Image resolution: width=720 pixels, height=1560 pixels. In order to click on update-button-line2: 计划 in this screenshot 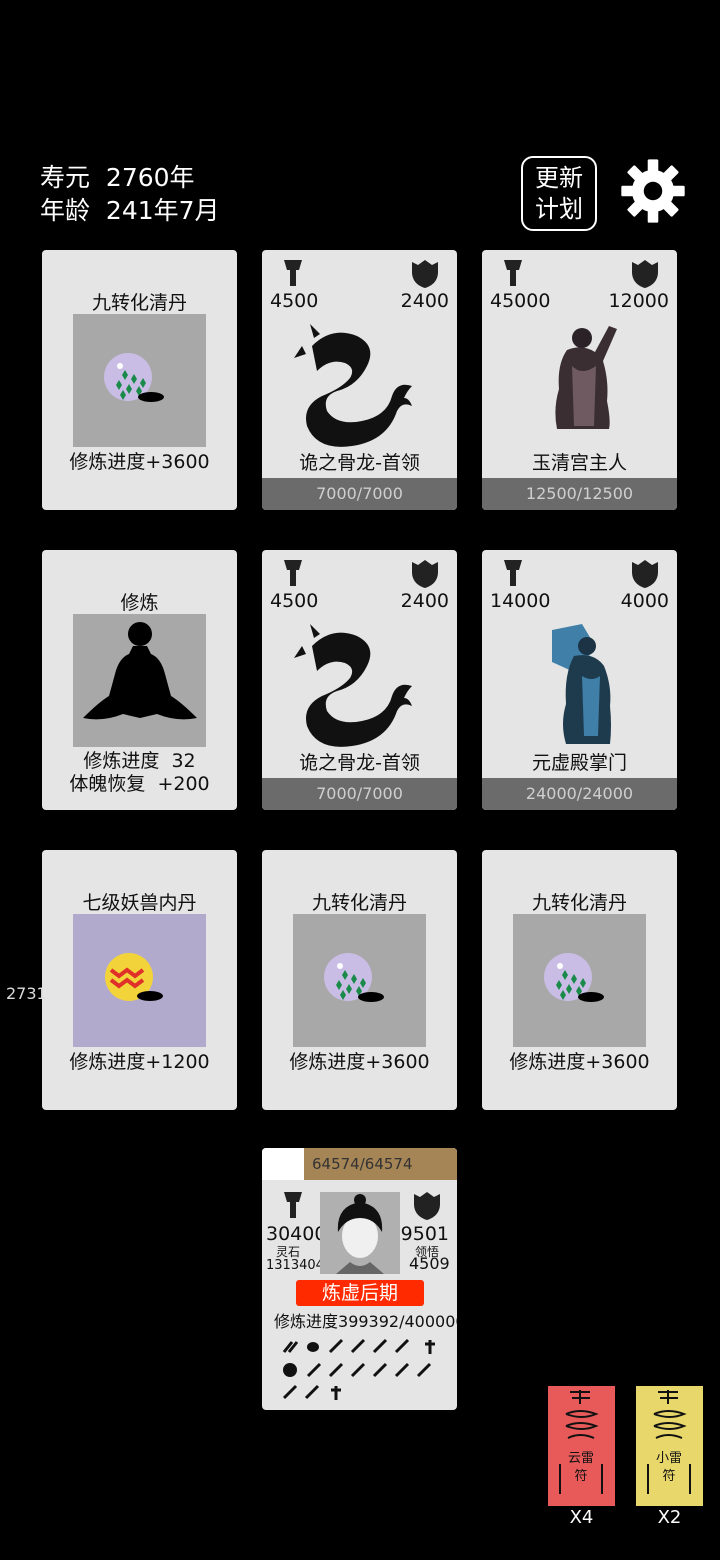, I will do `click(559, 209)`.